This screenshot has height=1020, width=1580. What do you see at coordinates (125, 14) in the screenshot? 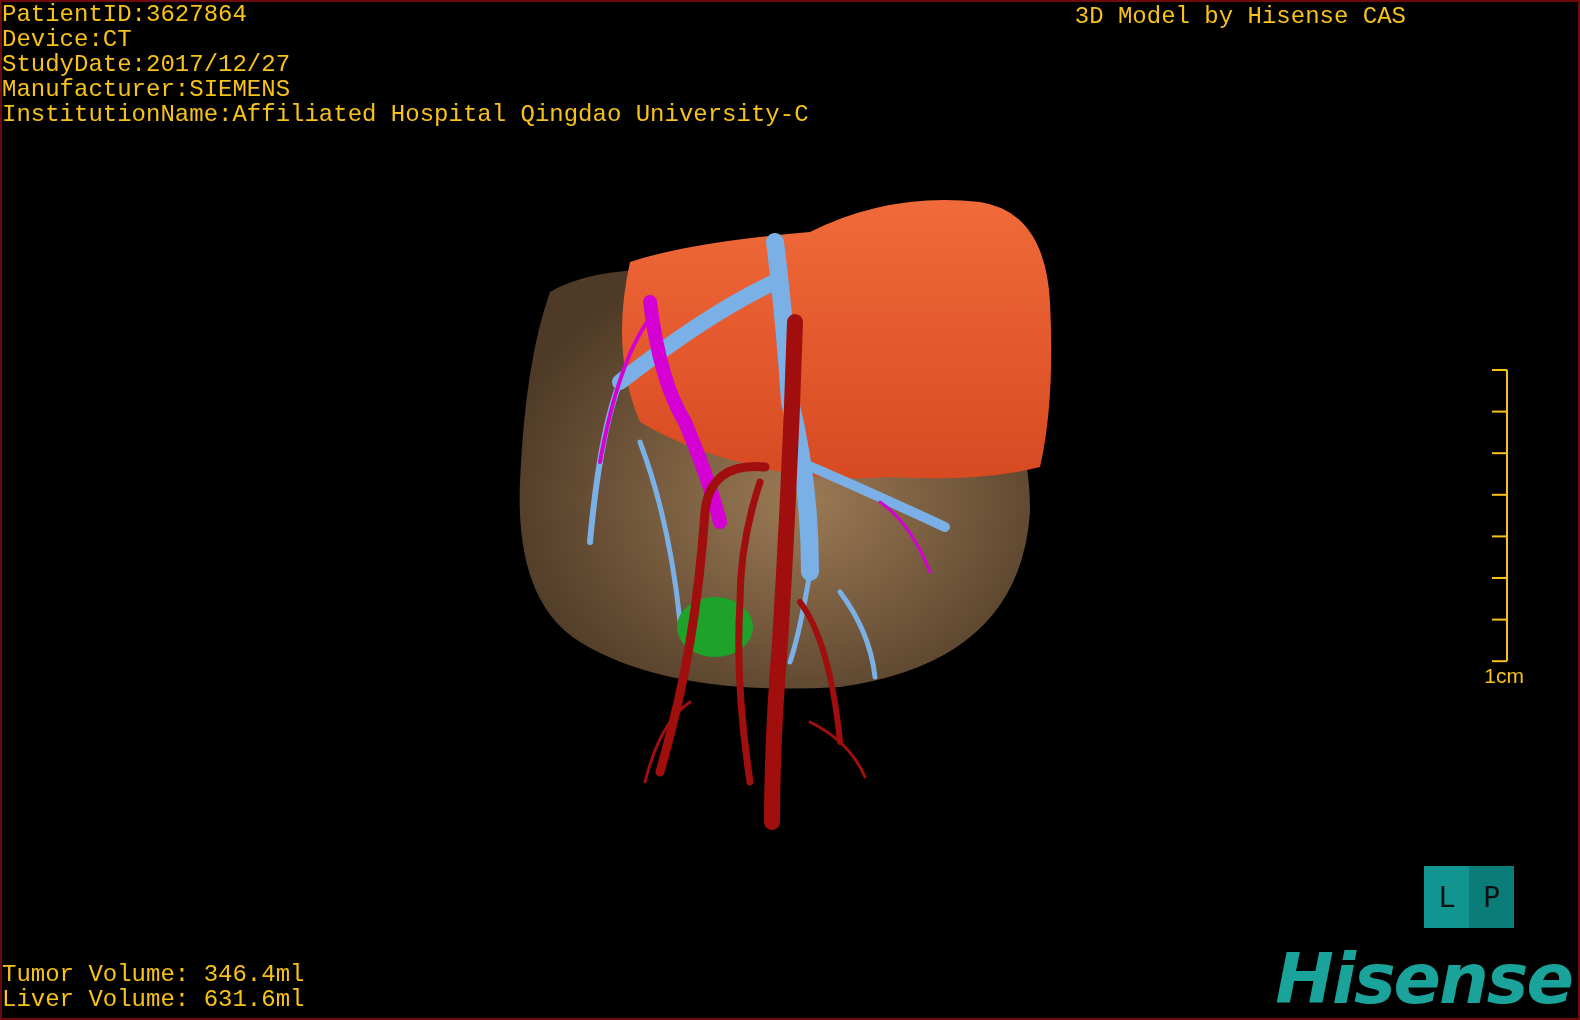
I see `study-info-text: PatientID:3627864` at bounding box center [125, 14].